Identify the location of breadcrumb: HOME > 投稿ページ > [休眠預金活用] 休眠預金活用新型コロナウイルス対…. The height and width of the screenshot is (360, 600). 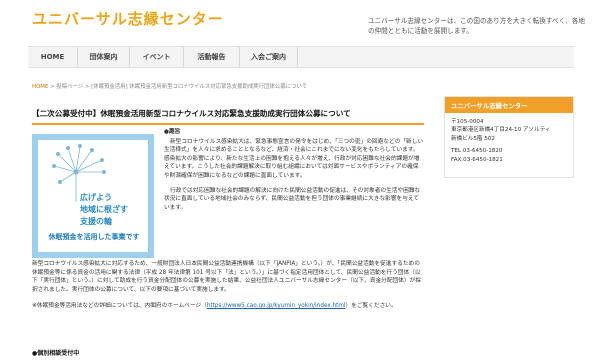
(169, 86).